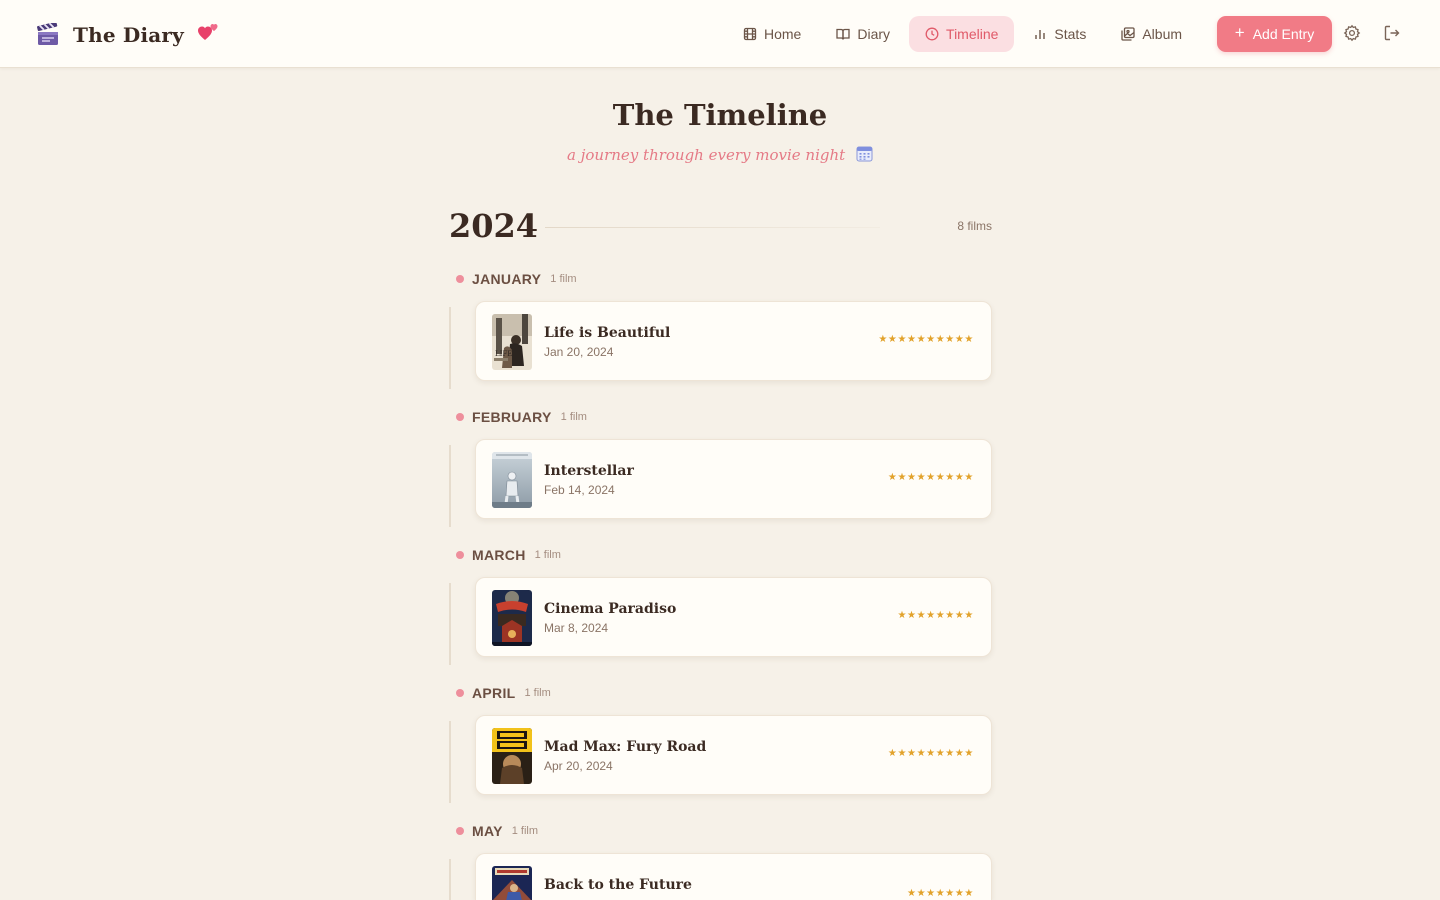  Describe the element at coordinates (874, 34) in the screenshot. I see `nav-label-diary: Diary` at that location.